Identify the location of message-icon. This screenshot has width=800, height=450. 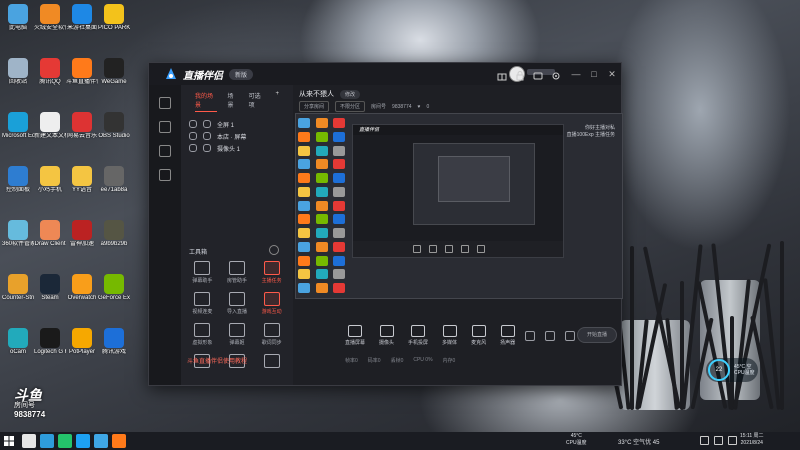
(538, 74).